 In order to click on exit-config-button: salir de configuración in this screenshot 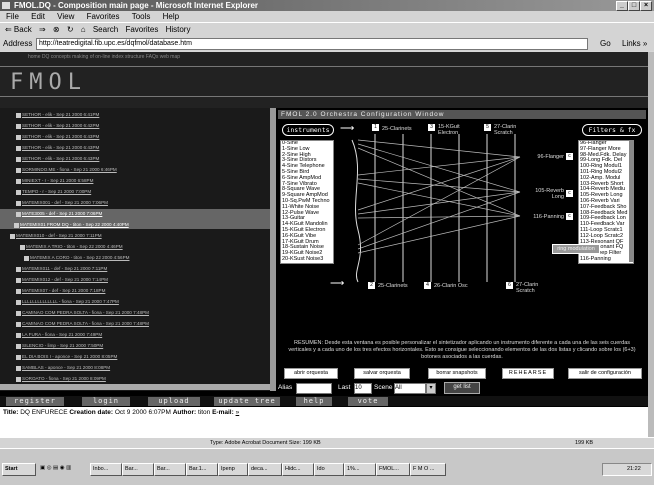, I will do `click(605, 373)`.